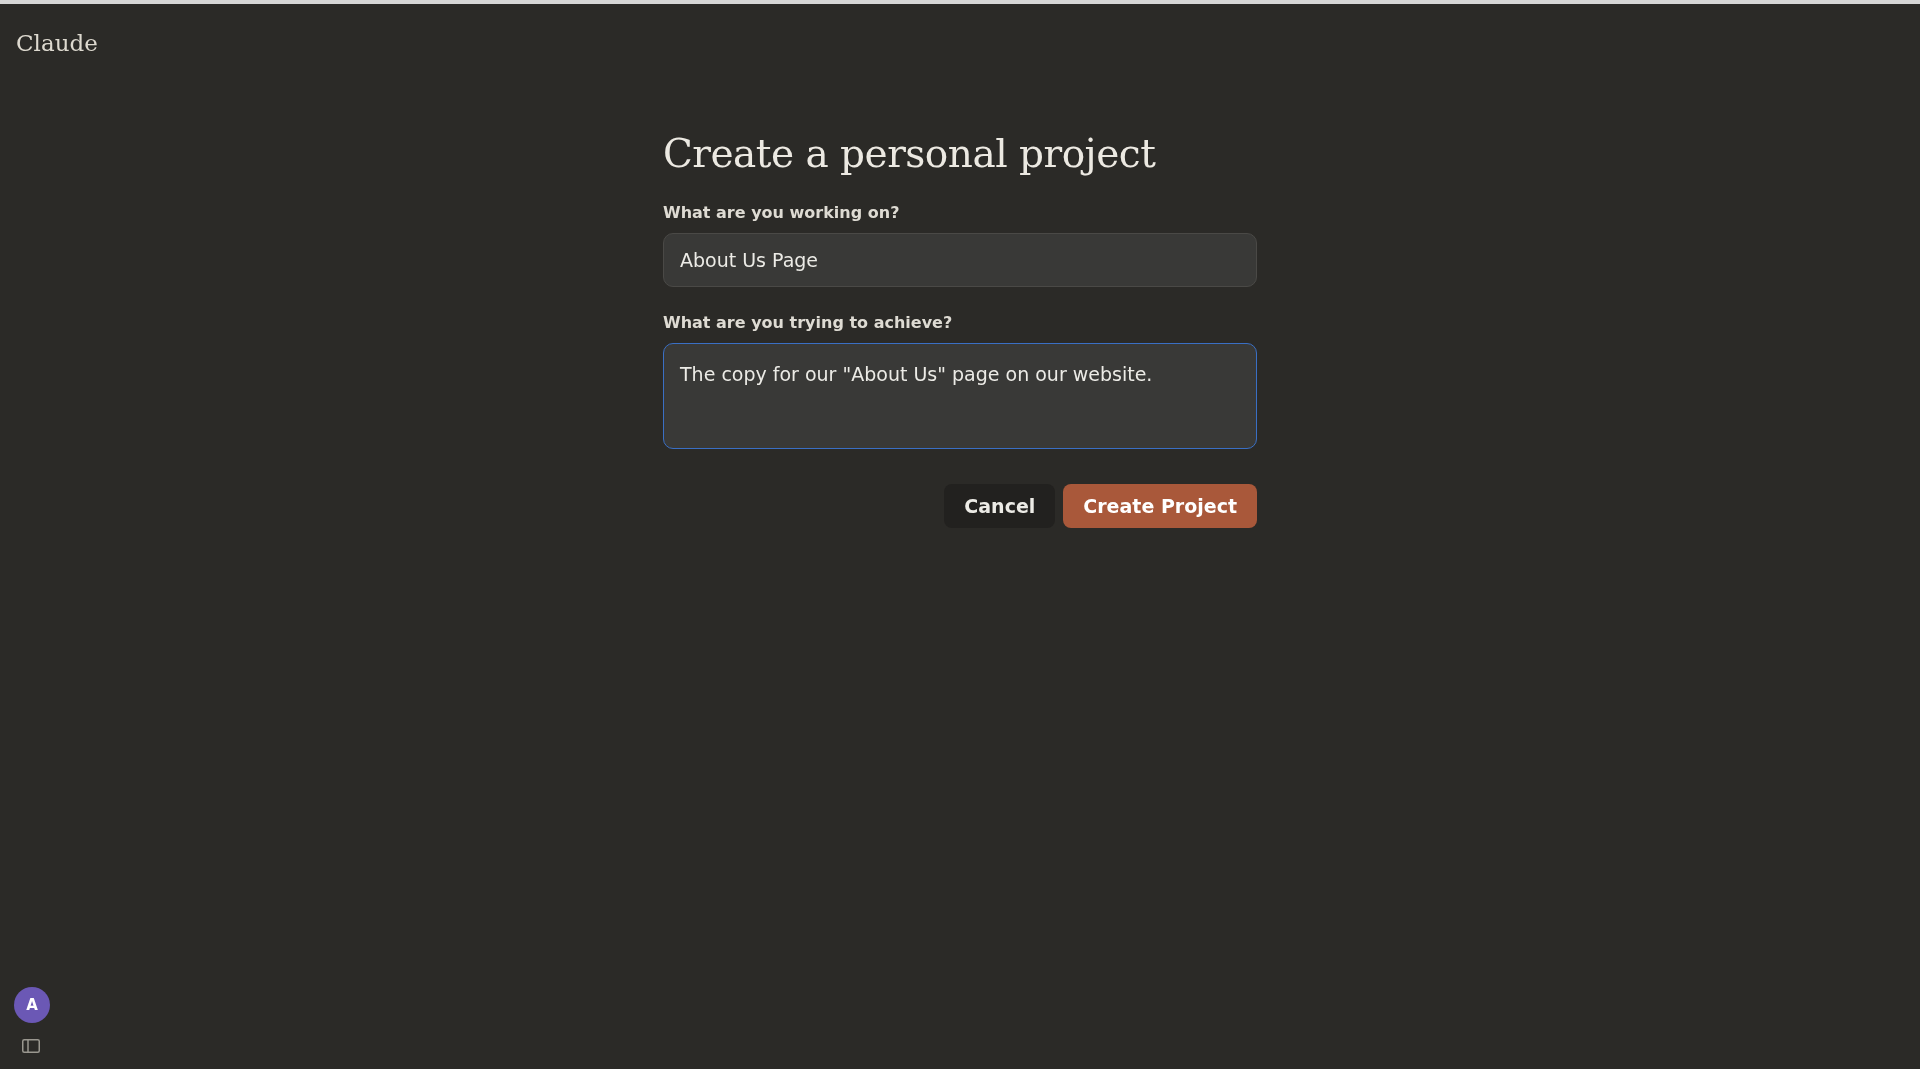  I want to click on app-logo: Claude, so click(49, 32).